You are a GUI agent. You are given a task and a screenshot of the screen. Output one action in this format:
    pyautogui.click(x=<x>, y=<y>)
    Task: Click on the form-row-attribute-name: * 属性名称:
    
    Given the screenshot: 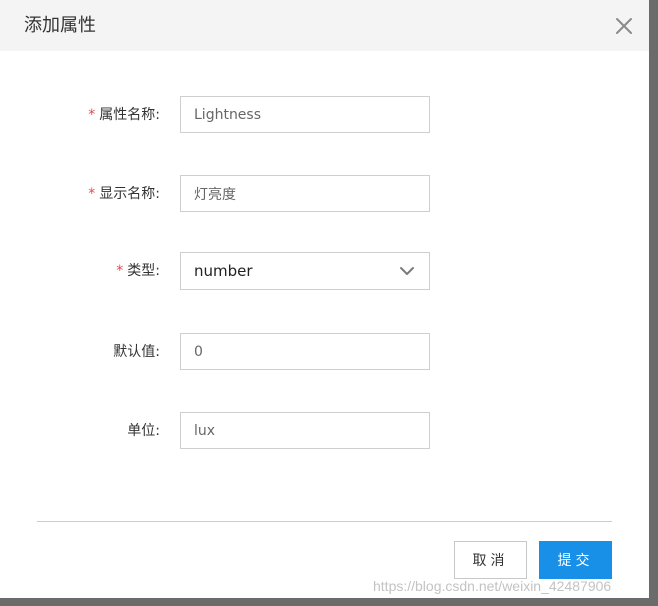 What is the action you would take?
    pyautogui.click(x=324, y=115)
    